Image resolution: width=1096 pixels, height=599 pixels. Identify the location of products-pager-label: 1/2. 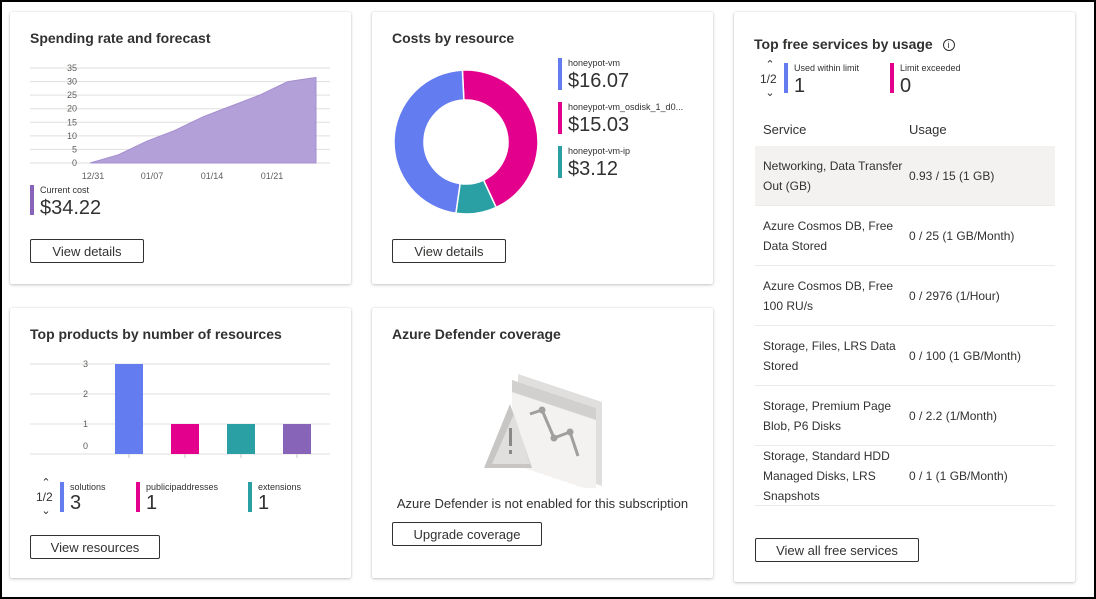
(44, 497).